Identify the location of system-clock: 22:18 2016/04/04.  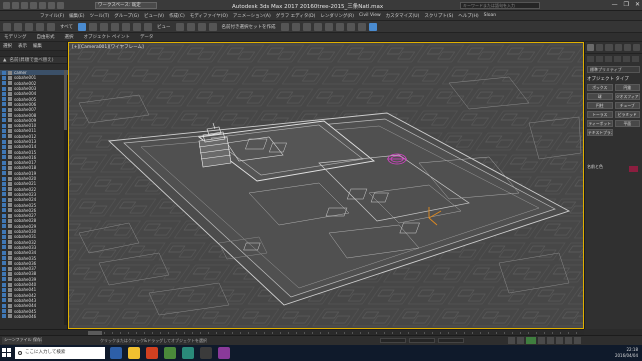
(626, 352).